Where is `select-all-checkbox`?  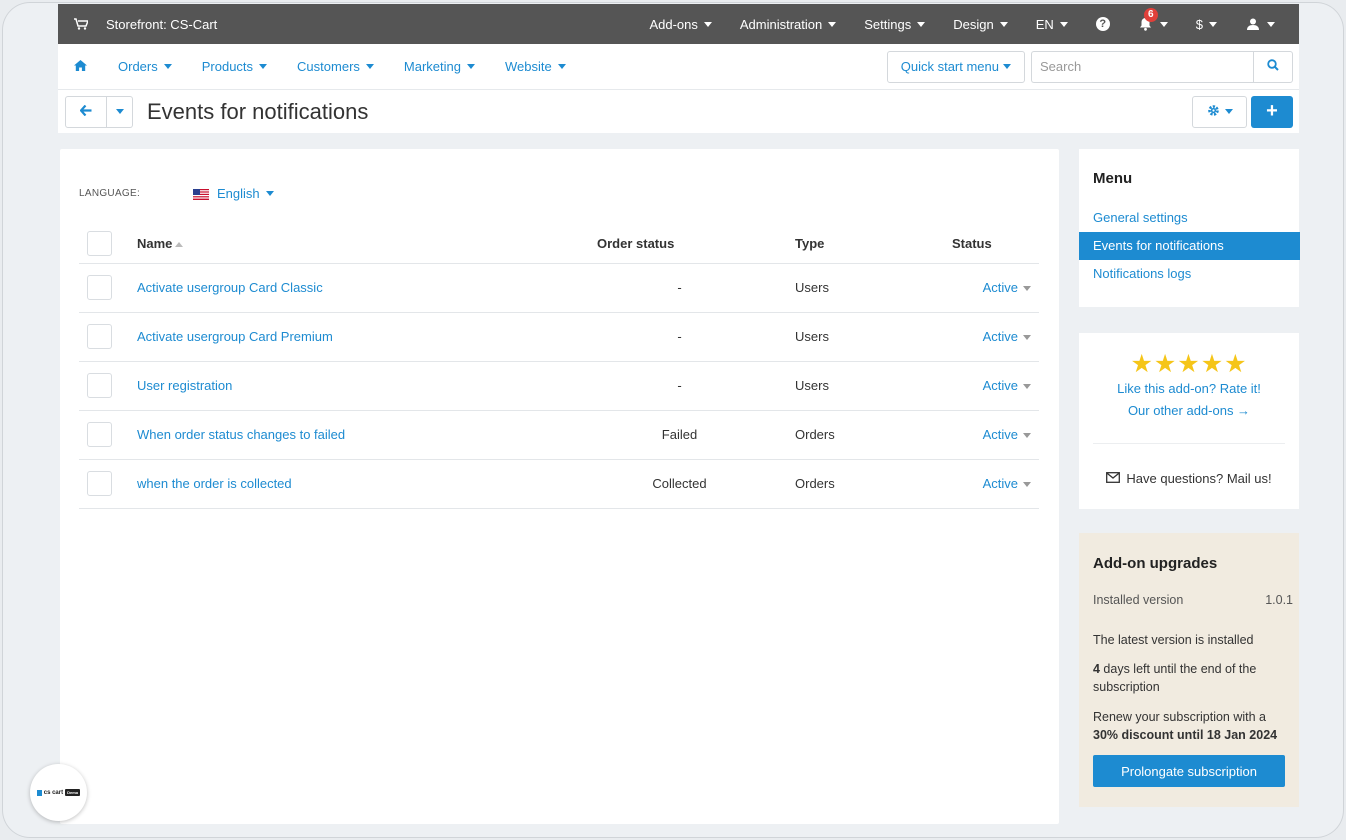 select-all-checkbox is located at coordinates (99, 244).